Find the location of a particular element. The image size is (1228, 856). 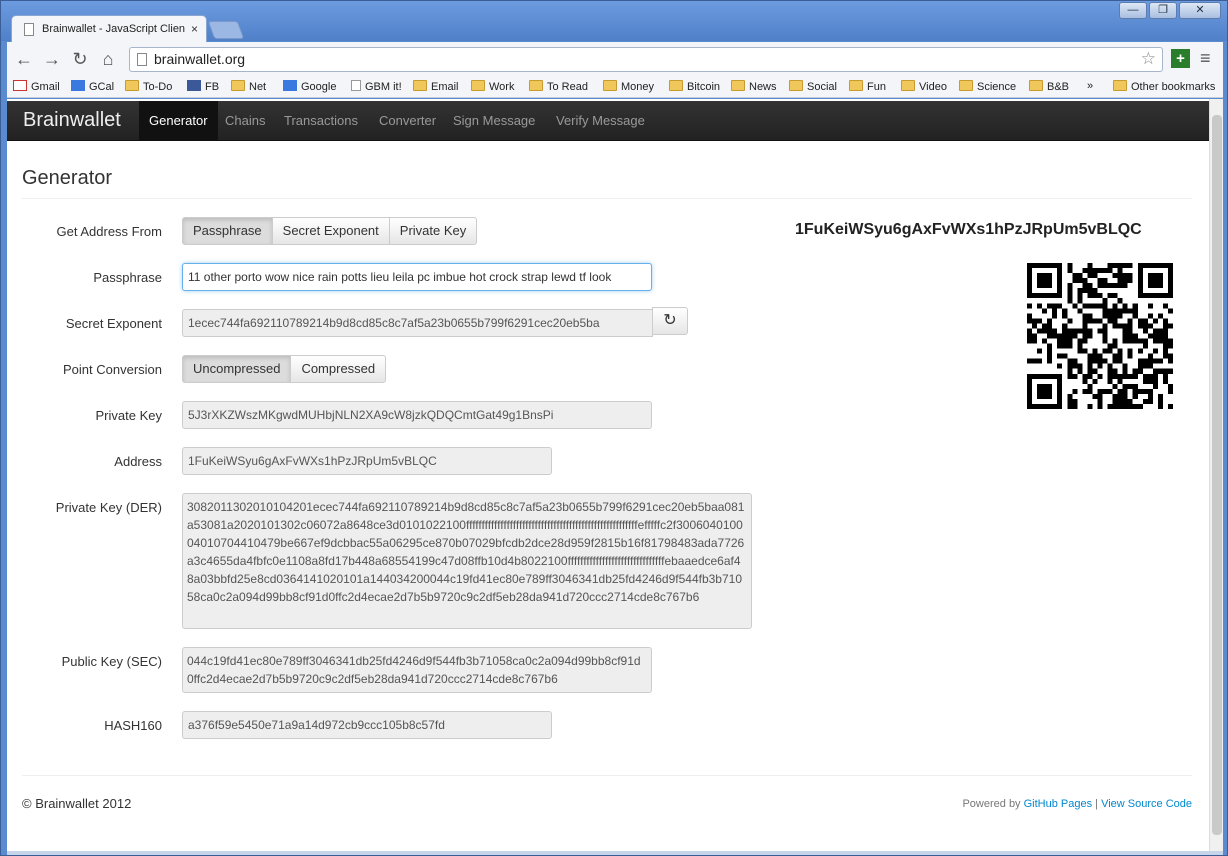

maximize-button: ❐ is located at coordinates (1163, 10).